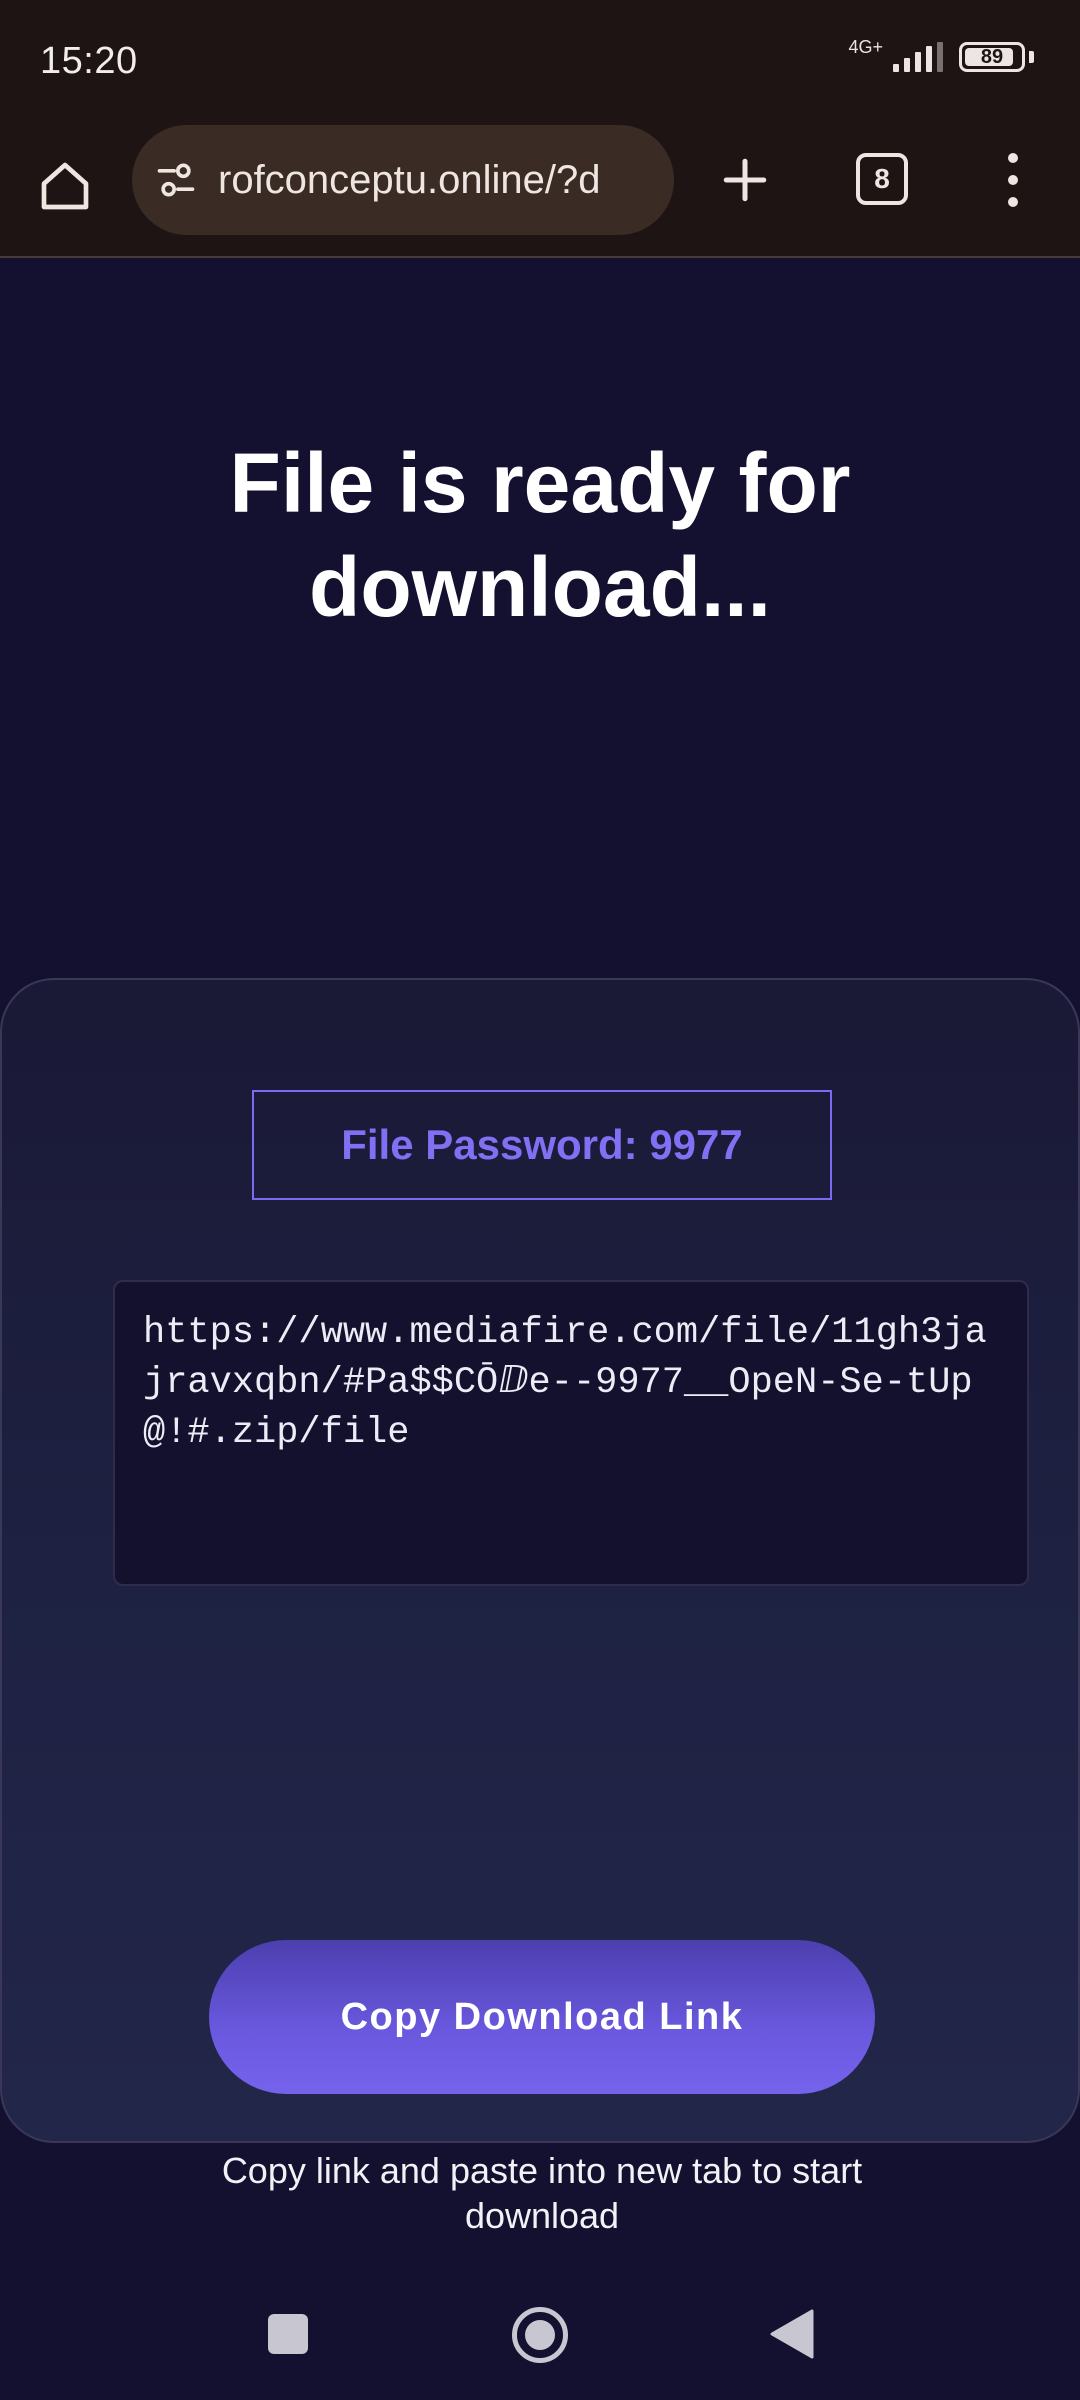 The width and height of the screenshot is (1080, 2400). I want to click on tab-count: 8, so click(882, 178).